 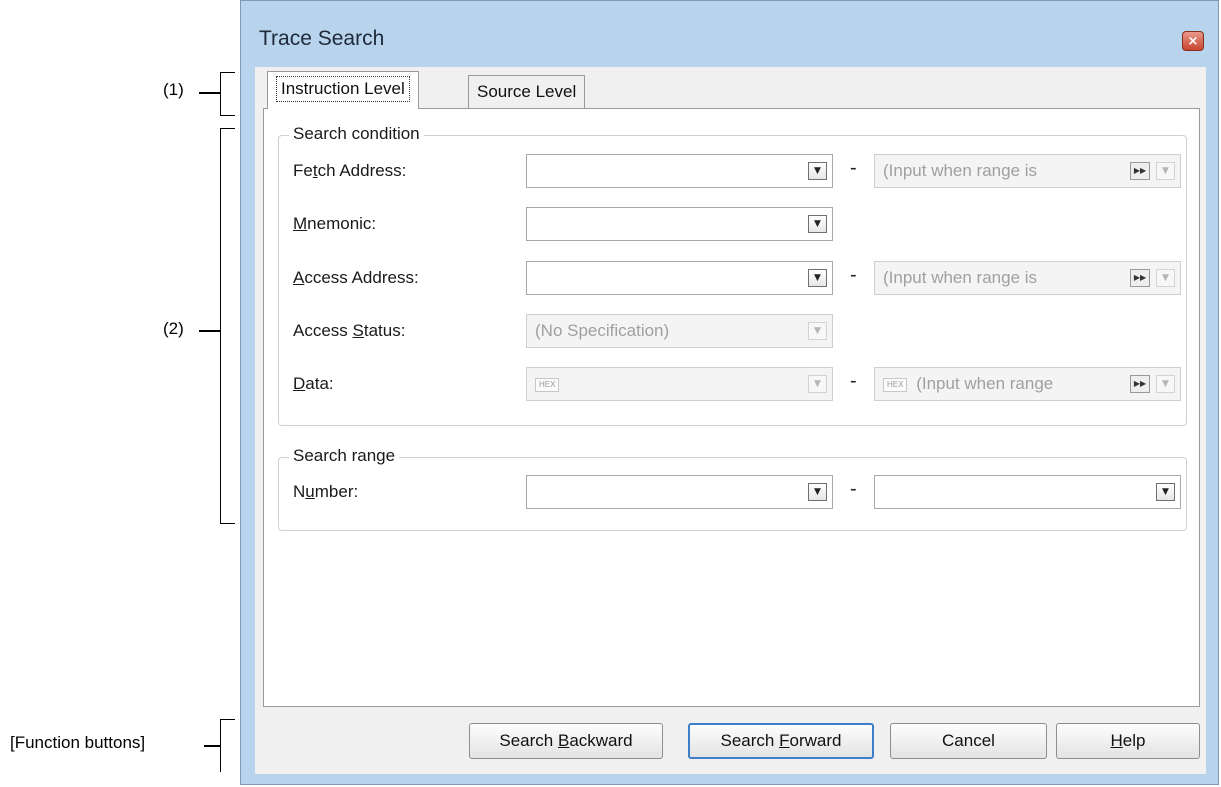 What do you see at coordinates (173, 328) in the screenshot?
I see `callout-panel-label: (2)` at bounding box center [173, 328].